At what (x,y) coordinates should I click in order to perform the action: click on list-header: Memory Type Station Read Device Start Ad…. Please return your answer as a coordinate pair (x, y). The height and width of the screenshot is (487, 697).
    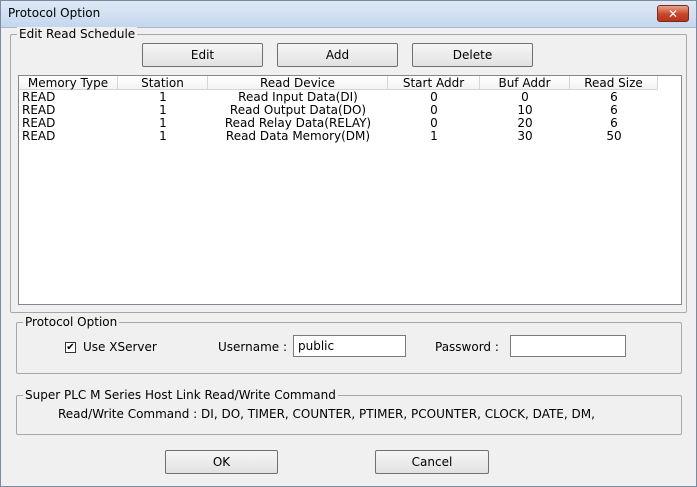
    Looking at the image, I should click on (350, 83).